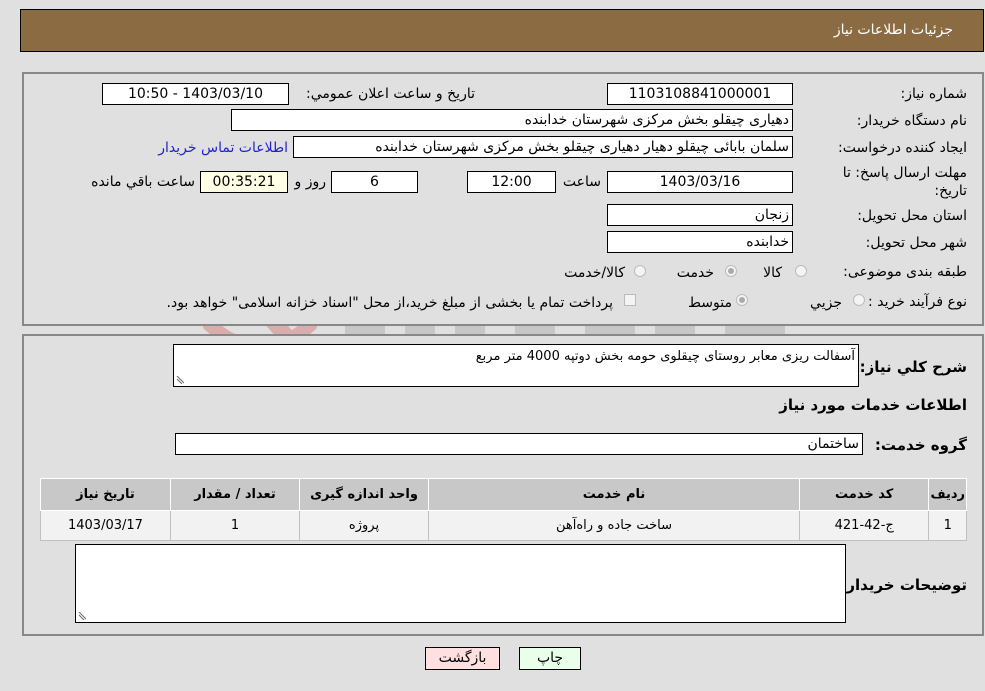 The image size is (985, 691). I want to click on col-row-number: رديف, so click(947, 494).